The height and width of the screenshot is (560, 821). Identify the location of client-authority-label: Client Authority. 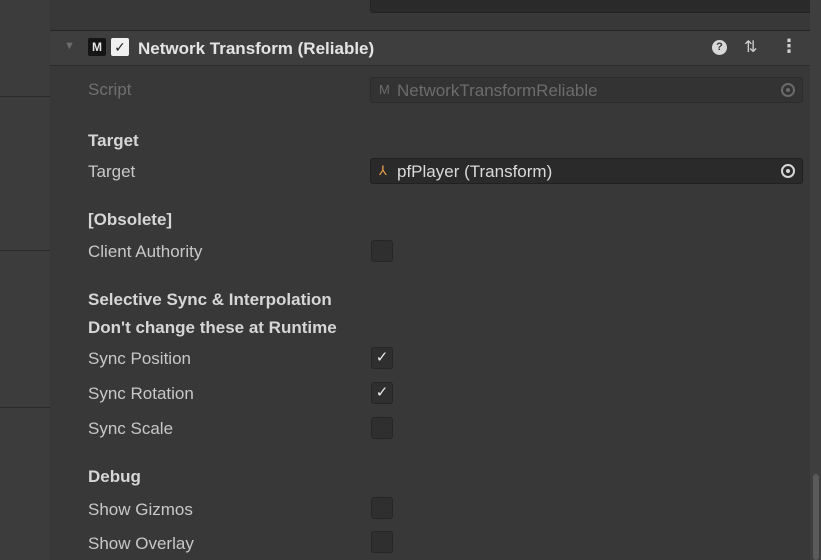
(145, 251).